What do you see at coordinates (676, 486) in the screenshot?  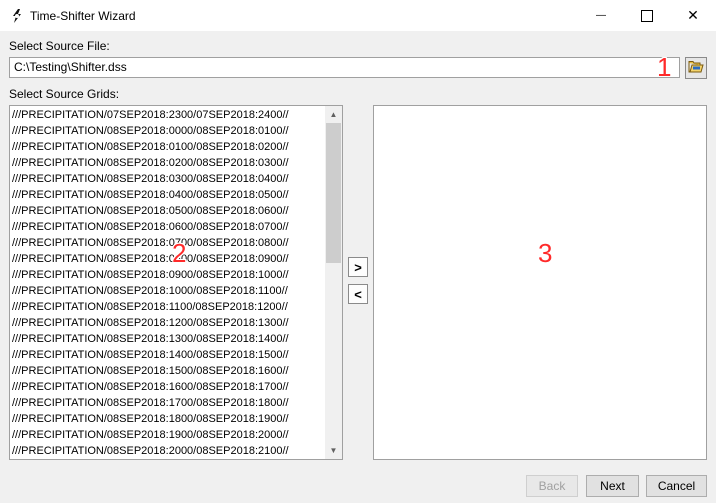 I see `cancel-button: Cancel` at bounding box center [676, 486].